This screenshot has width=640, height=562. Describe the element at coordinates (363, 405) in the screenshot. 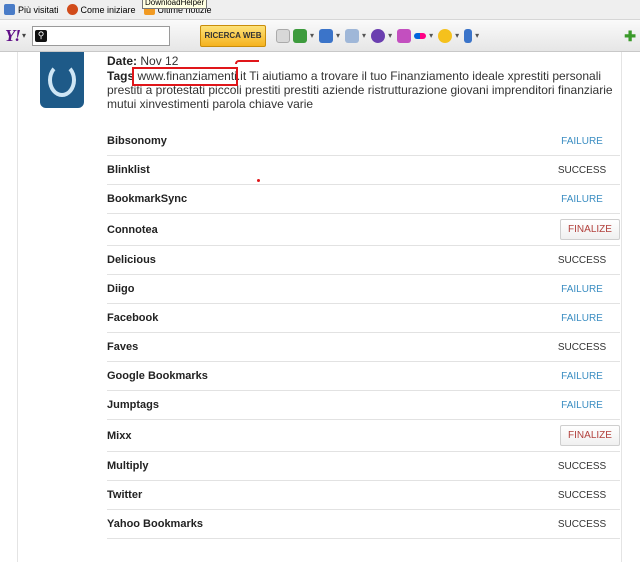

I see `table-row: Jumptags FAILURE` at that location.